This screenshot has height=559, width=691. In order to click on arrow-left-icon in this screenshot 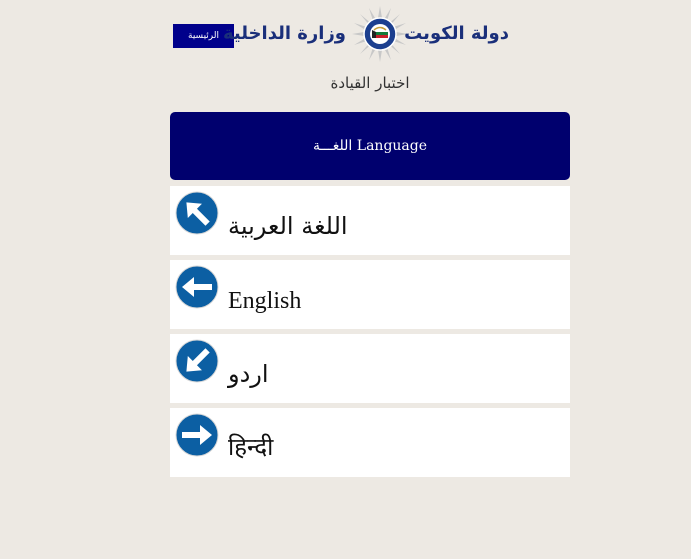, I will do `click(197, 287)`.